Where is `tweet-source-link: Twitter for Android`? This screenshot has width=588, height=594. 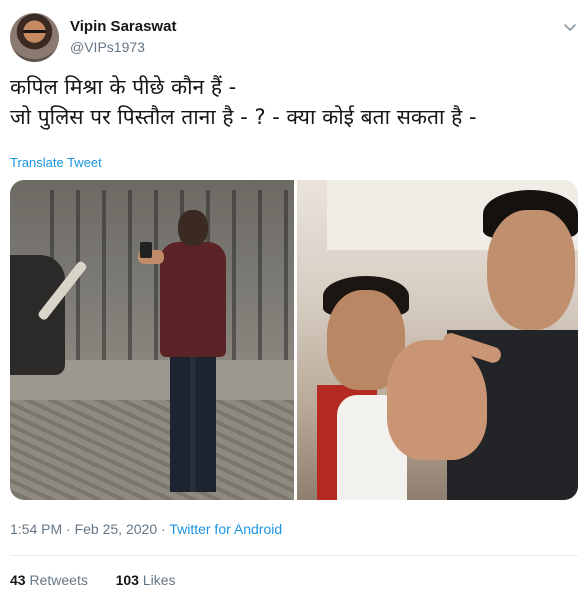
tweet-source-link: Twitter for Android is located at coordinates (225, 529).